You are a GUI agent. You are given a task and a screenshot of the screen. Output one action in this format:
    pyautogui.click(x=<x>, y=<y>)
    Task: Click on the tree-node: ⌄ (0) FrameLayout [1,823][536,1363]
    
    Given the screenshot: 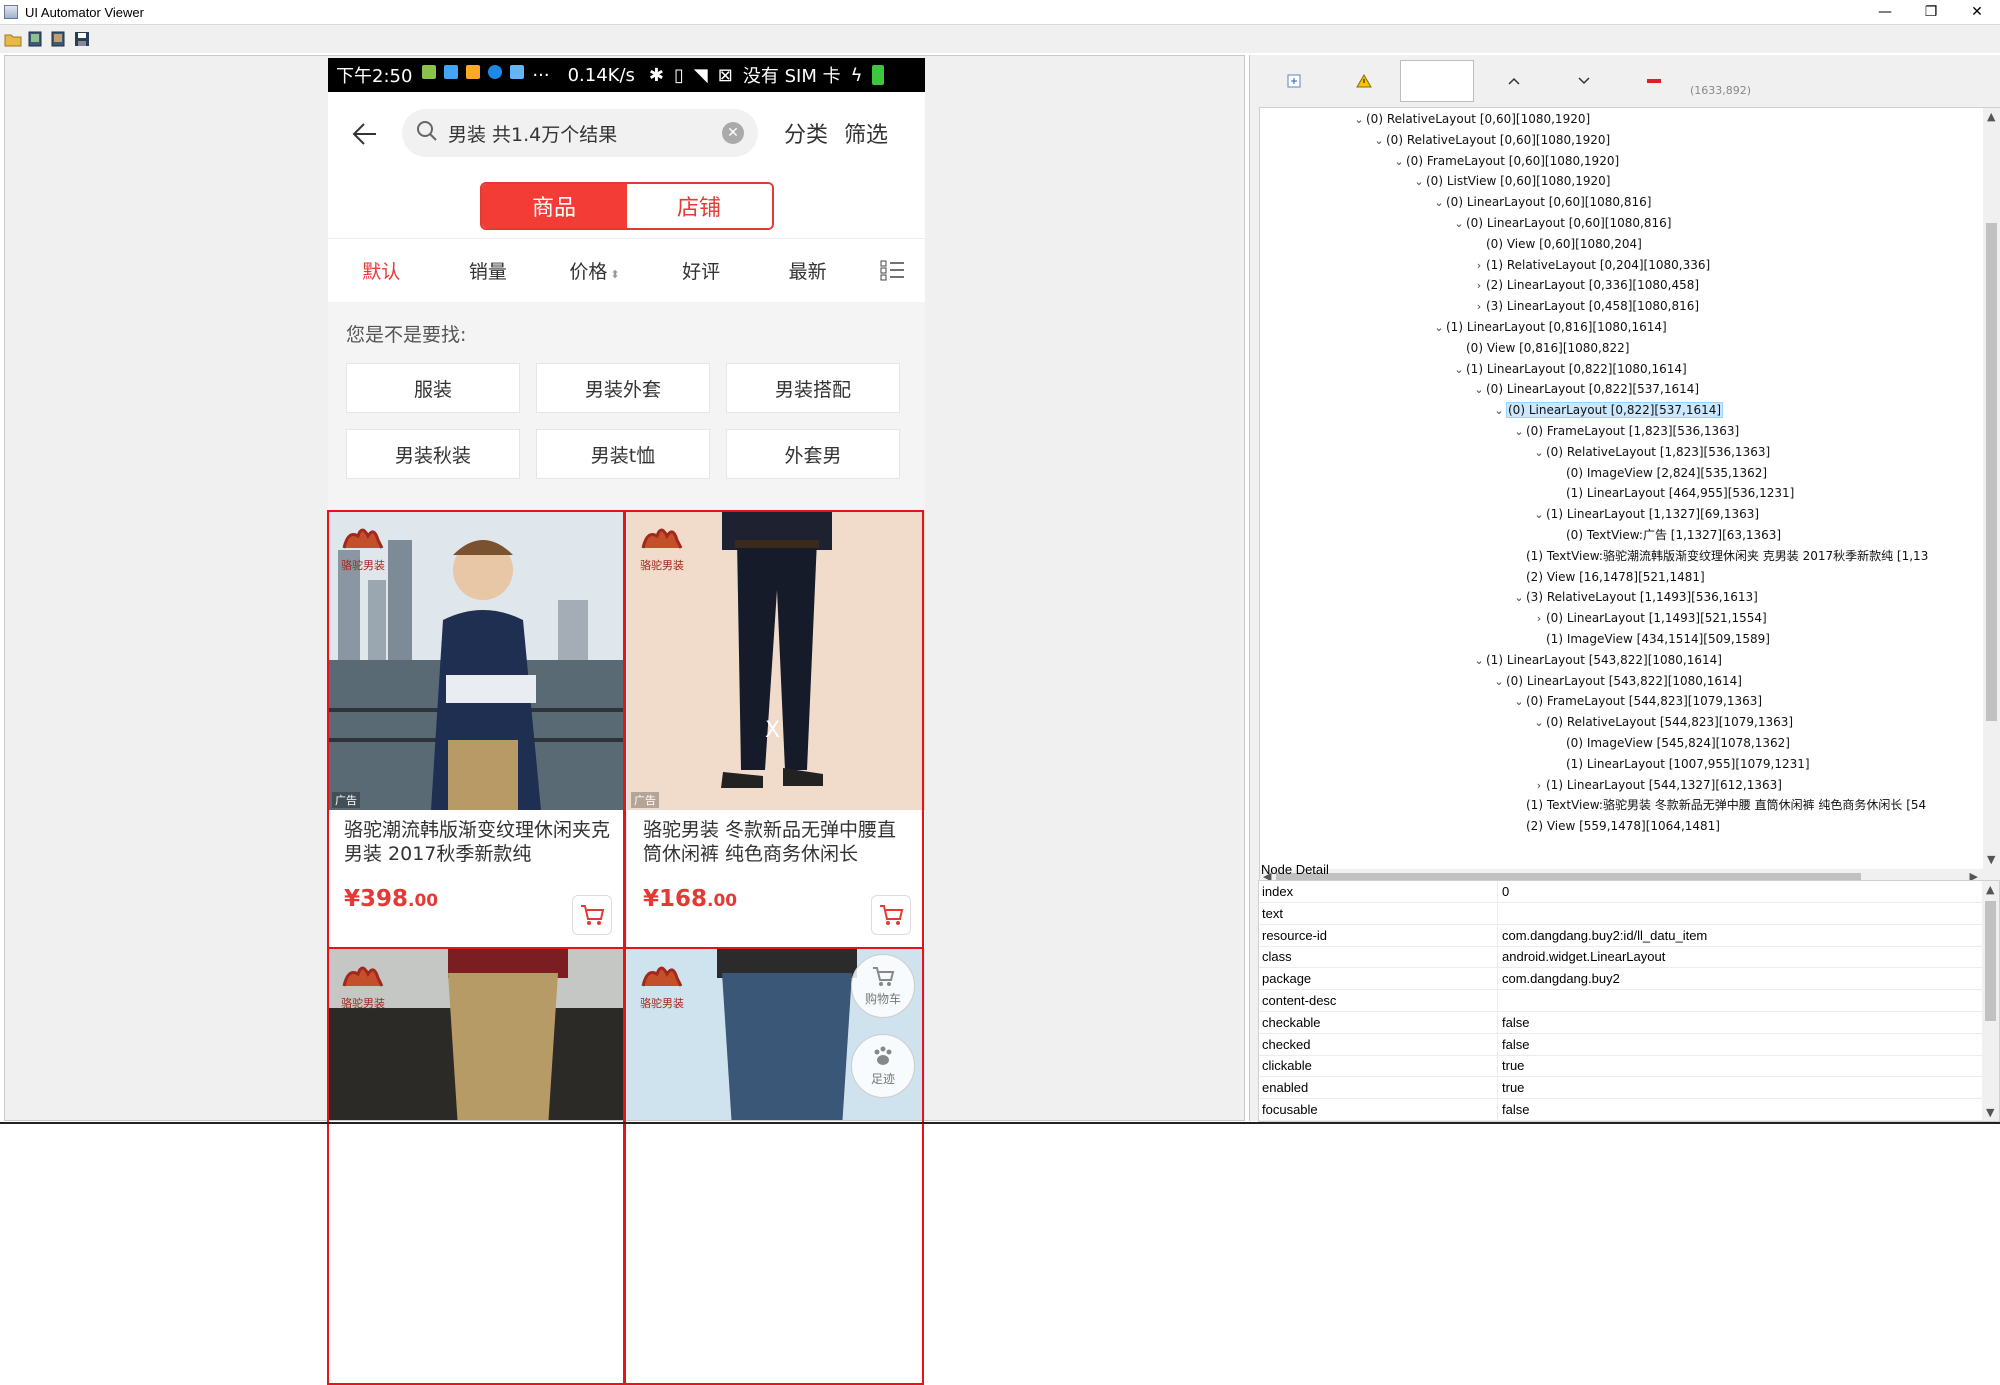 What is the action you would take?
    pyautogui.click(x=1625, y=431)
    